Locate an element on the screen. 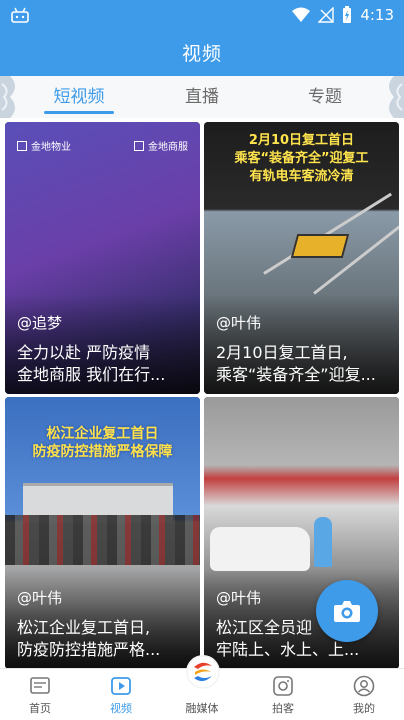  nav-label: 融媒体 is located at coordinates (202, 708).